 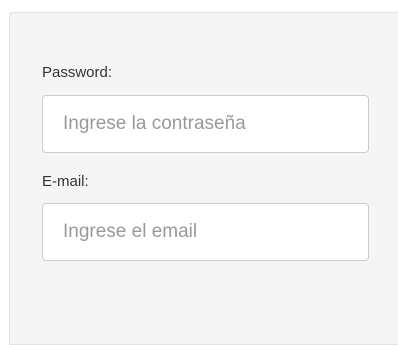 What do you see at coordinates (77, 72) in the screenshot?
I see `password-label: Password:` at bounding box center [77, 72].